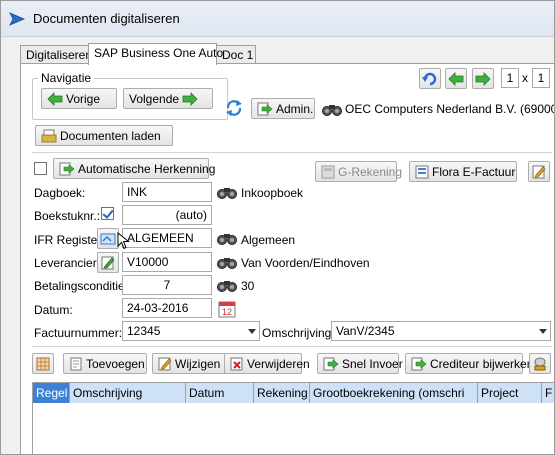  I want to click on auto-recognition-checkbox, so click(40, 168).